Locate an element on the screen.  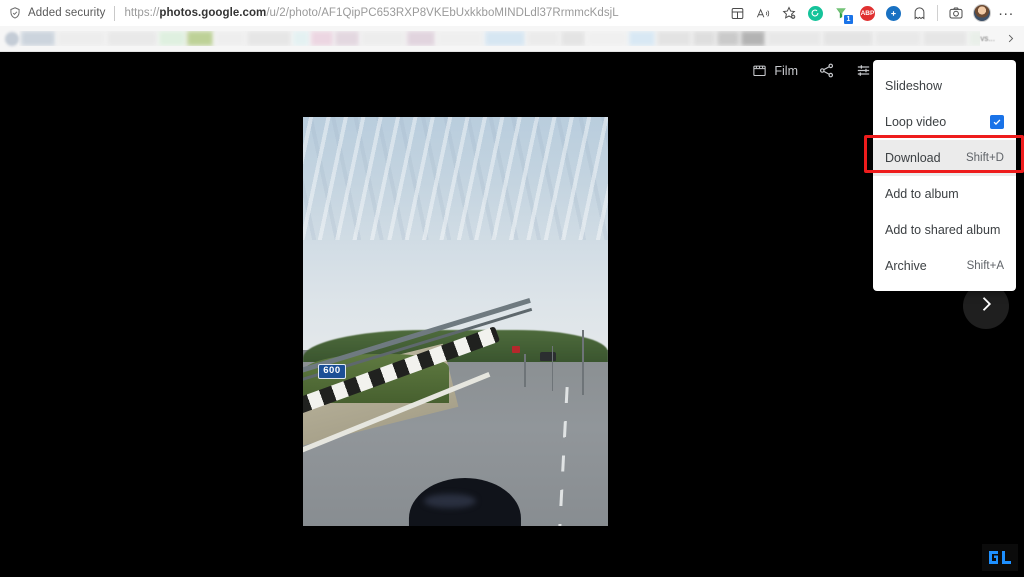
extension-blue-icon is located at coordinates (893, 13).